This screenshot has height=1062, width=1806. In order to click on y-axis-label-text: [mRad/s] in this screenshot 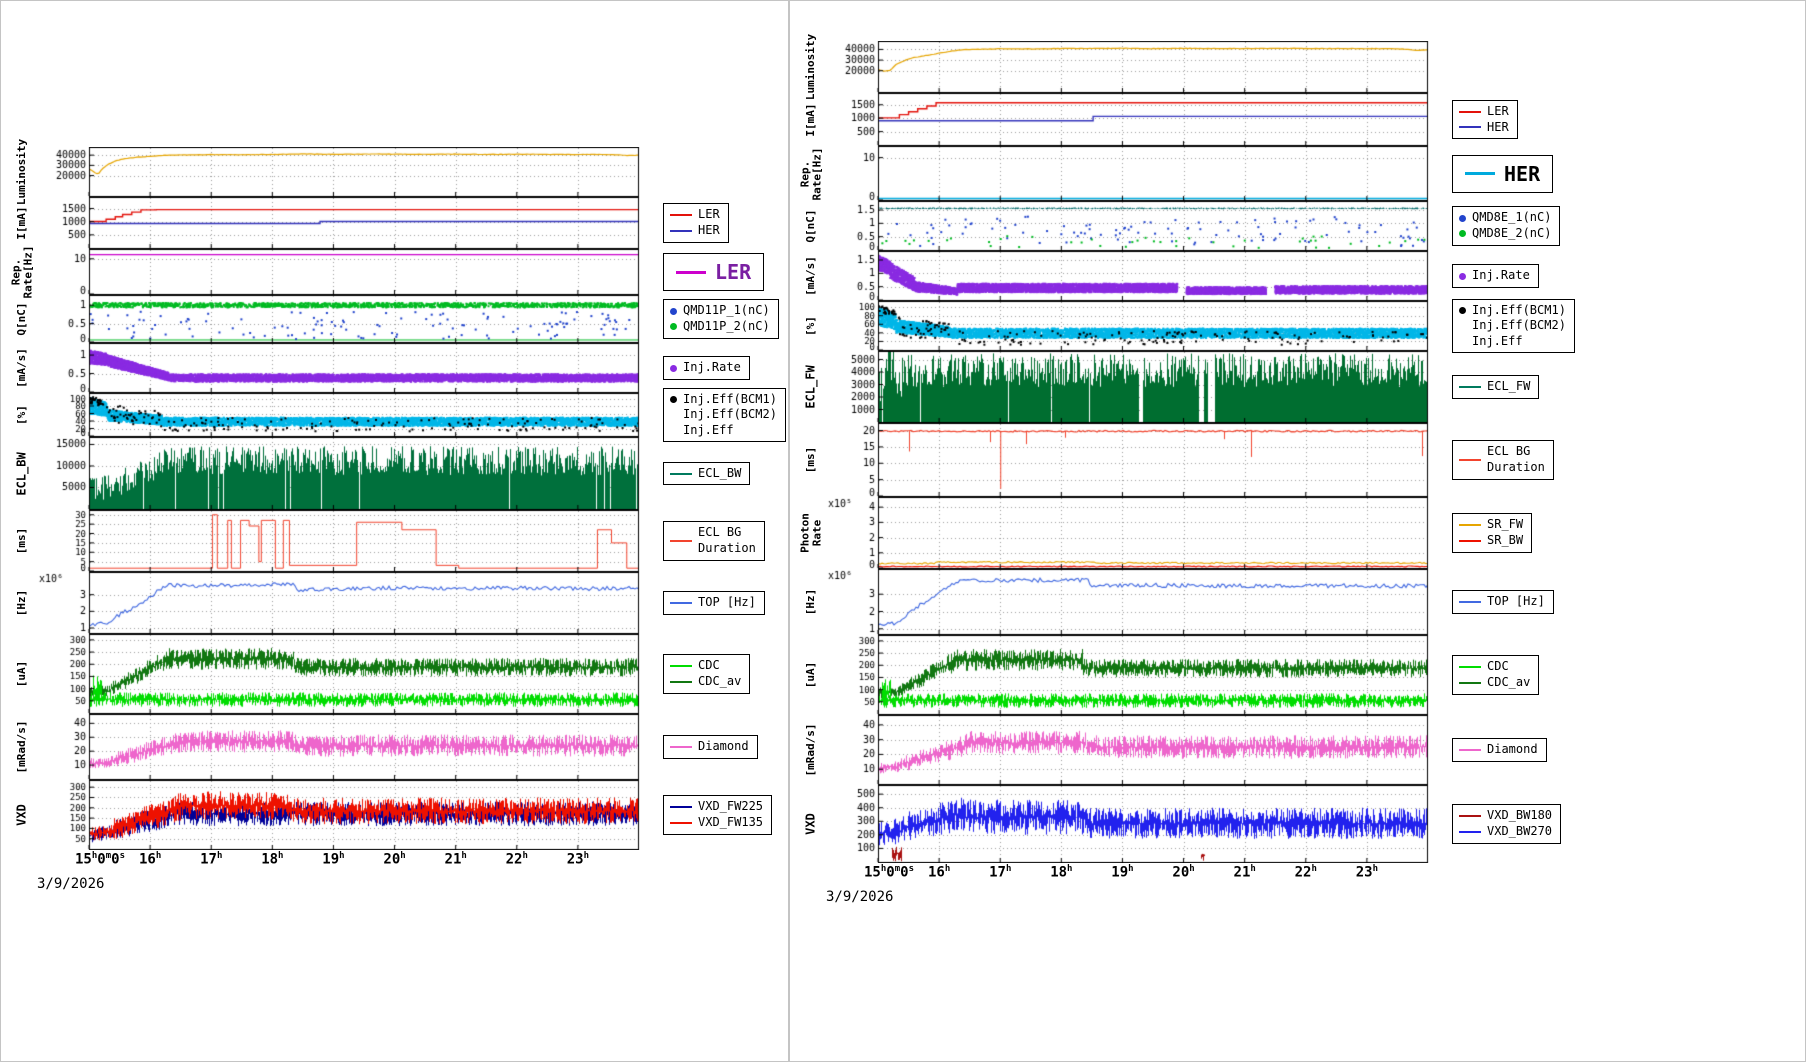, I will do `click(810, 750)`.